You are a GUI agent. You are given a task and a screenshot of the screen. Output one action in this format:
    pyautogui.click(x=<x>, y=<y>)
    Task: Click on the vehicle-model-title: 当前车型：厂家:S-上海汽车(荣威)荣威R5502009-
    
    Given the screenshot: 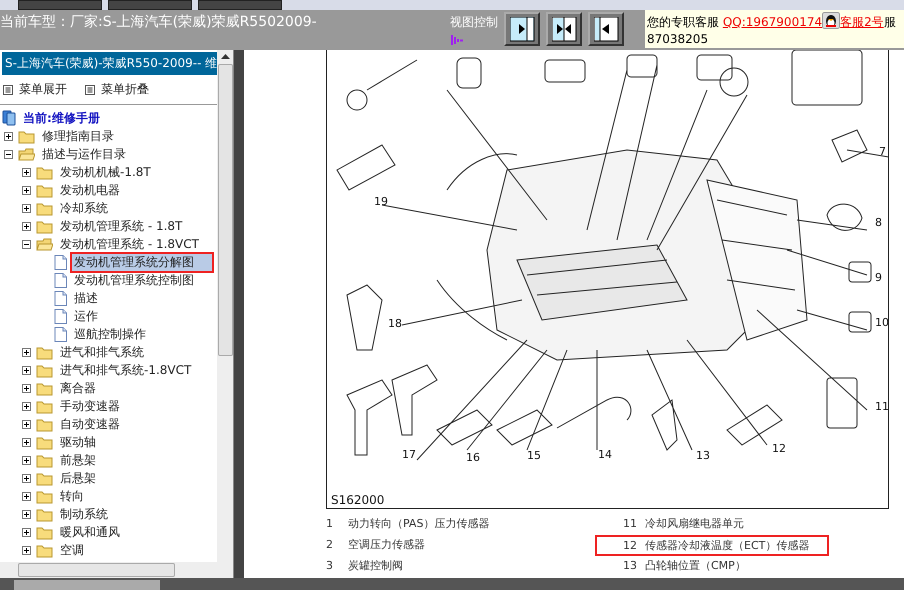 What is the action you would take?
    pyautogui.click(x=159, y=22)
    